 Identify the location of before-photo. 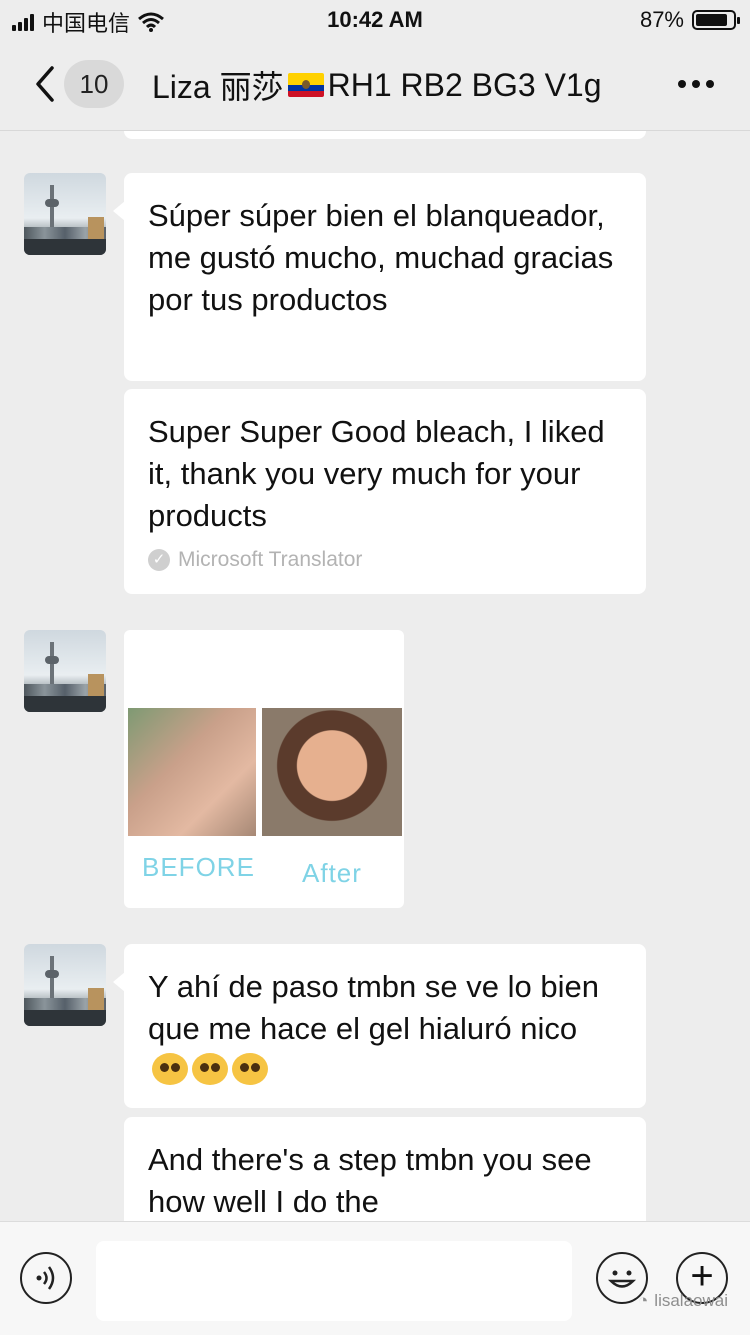
(192, 772).